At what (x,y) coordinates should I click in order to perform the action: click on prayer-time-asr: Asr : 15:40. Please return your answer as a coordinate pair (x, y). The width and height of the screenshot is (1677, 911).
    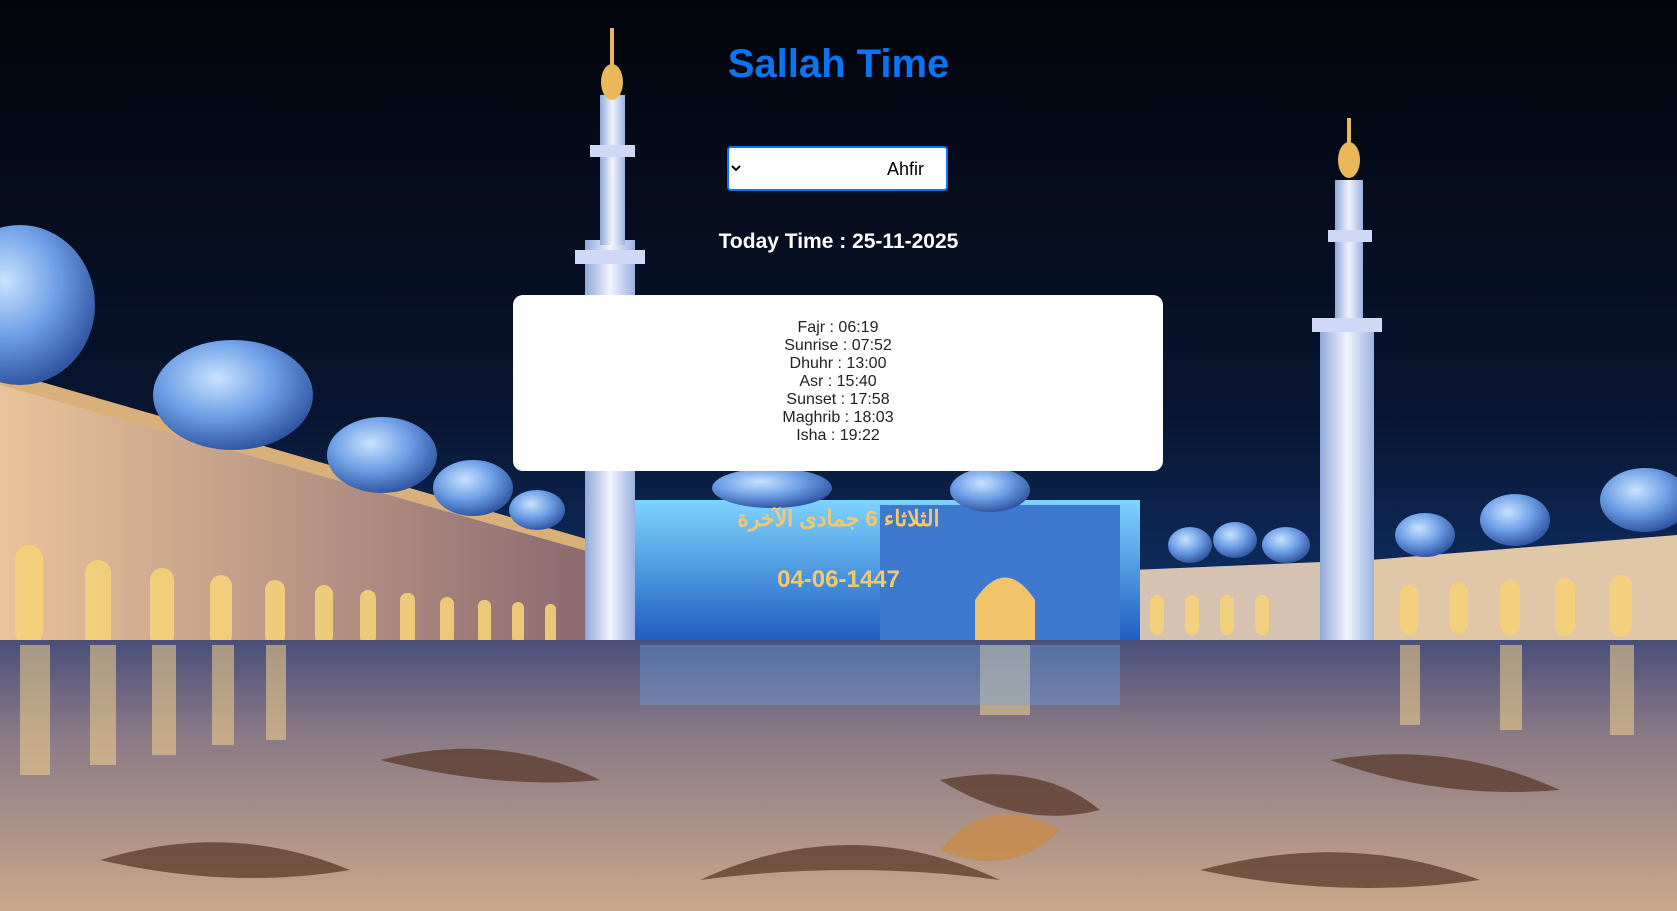
    Looking at the image, I should click on (838, 381).